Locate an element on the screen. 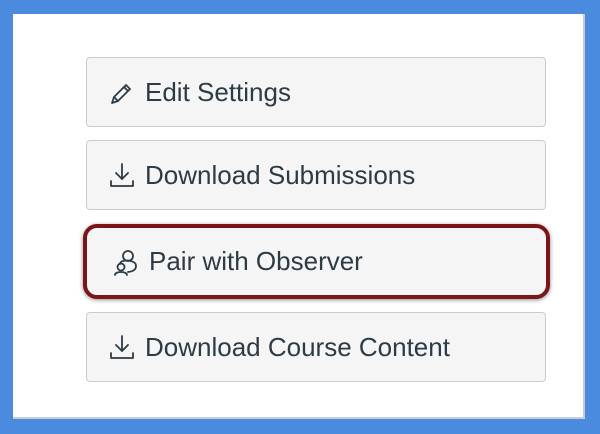 This screenshot has width=600, height=434. observer-icon is located at coordinates (126, 262).